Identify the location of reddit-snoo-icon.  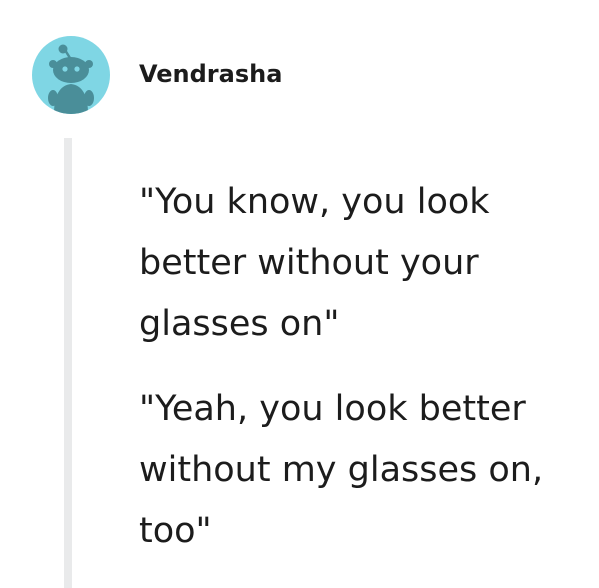
(71, 79).